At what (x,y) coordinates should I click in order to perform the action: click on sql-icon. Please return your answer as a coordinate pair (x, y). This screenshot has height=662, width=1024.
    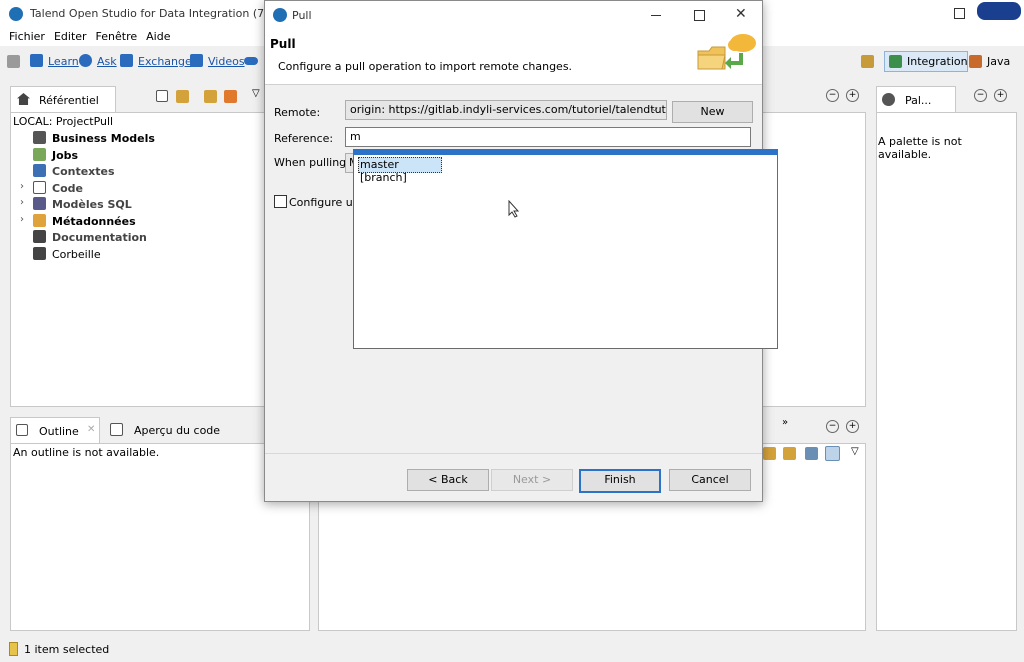
    Looking at the image, I should click on (39, 203).